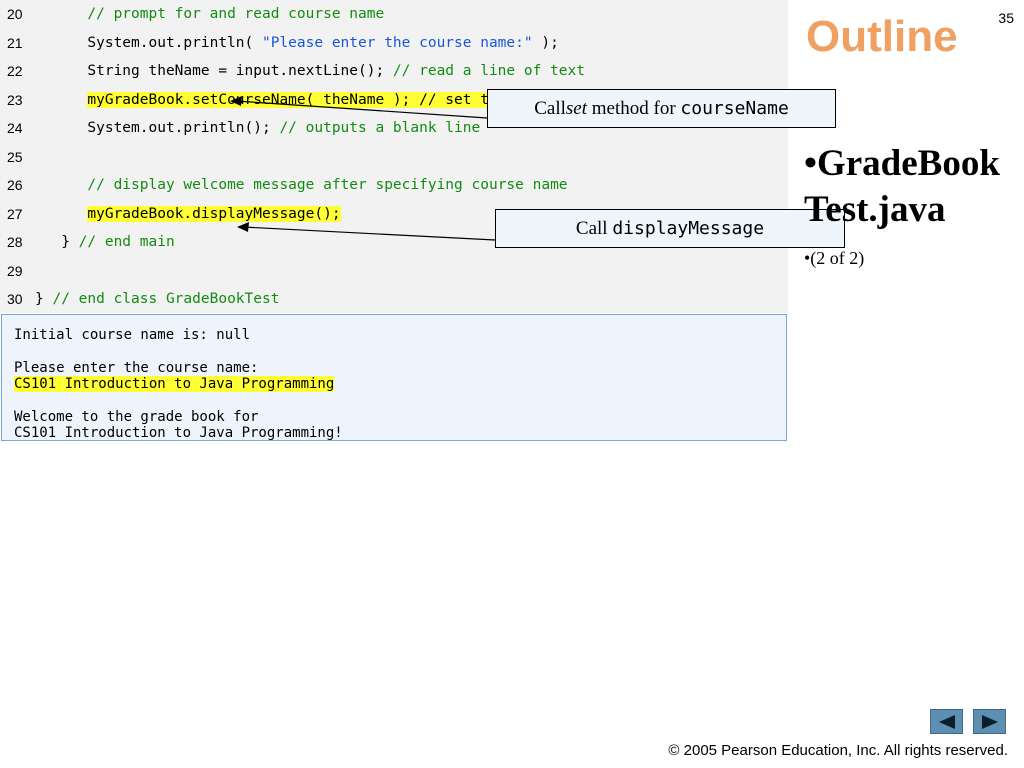 The height and width of the screenshot is (768, 1024). I want to click on output-line: CS101 Introduction to Java Programming!, so click(178, 433).